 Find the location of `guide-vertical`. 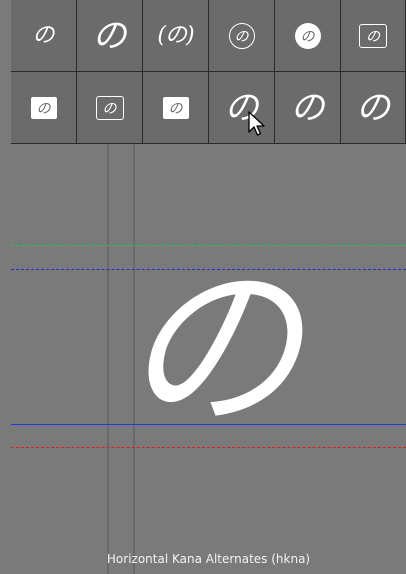

guide-vertical is located at coordinates (108, 359).